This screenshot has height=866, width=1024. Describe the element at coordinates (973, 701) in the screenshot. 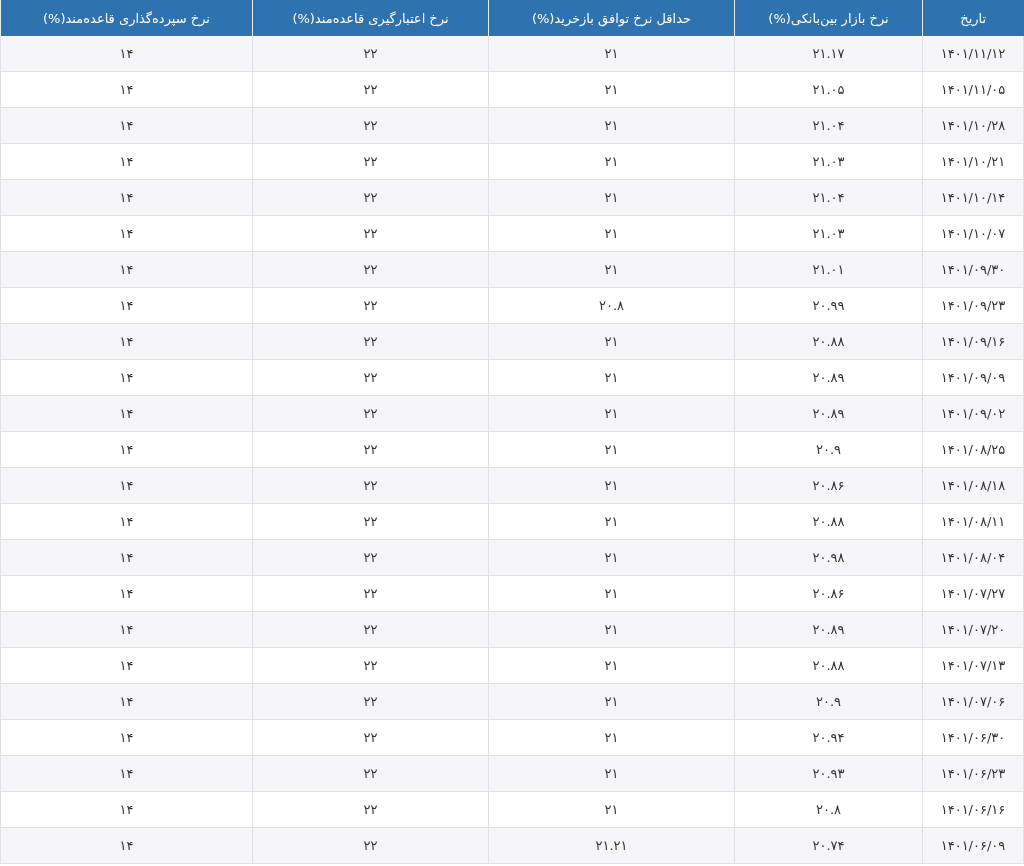

I see `table-cell: ۱۴۰۱/۰۷/۰۶` at that location.